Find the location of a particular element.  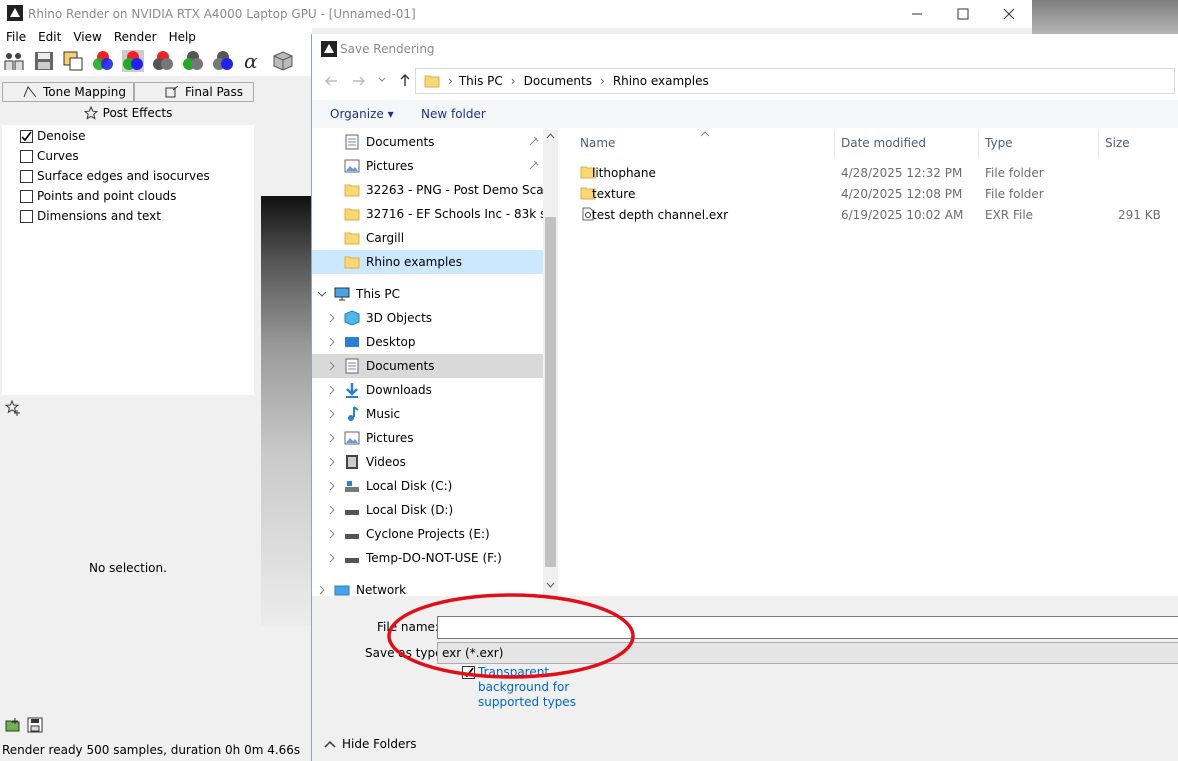

close-button is located at coordinates (1009, 14).